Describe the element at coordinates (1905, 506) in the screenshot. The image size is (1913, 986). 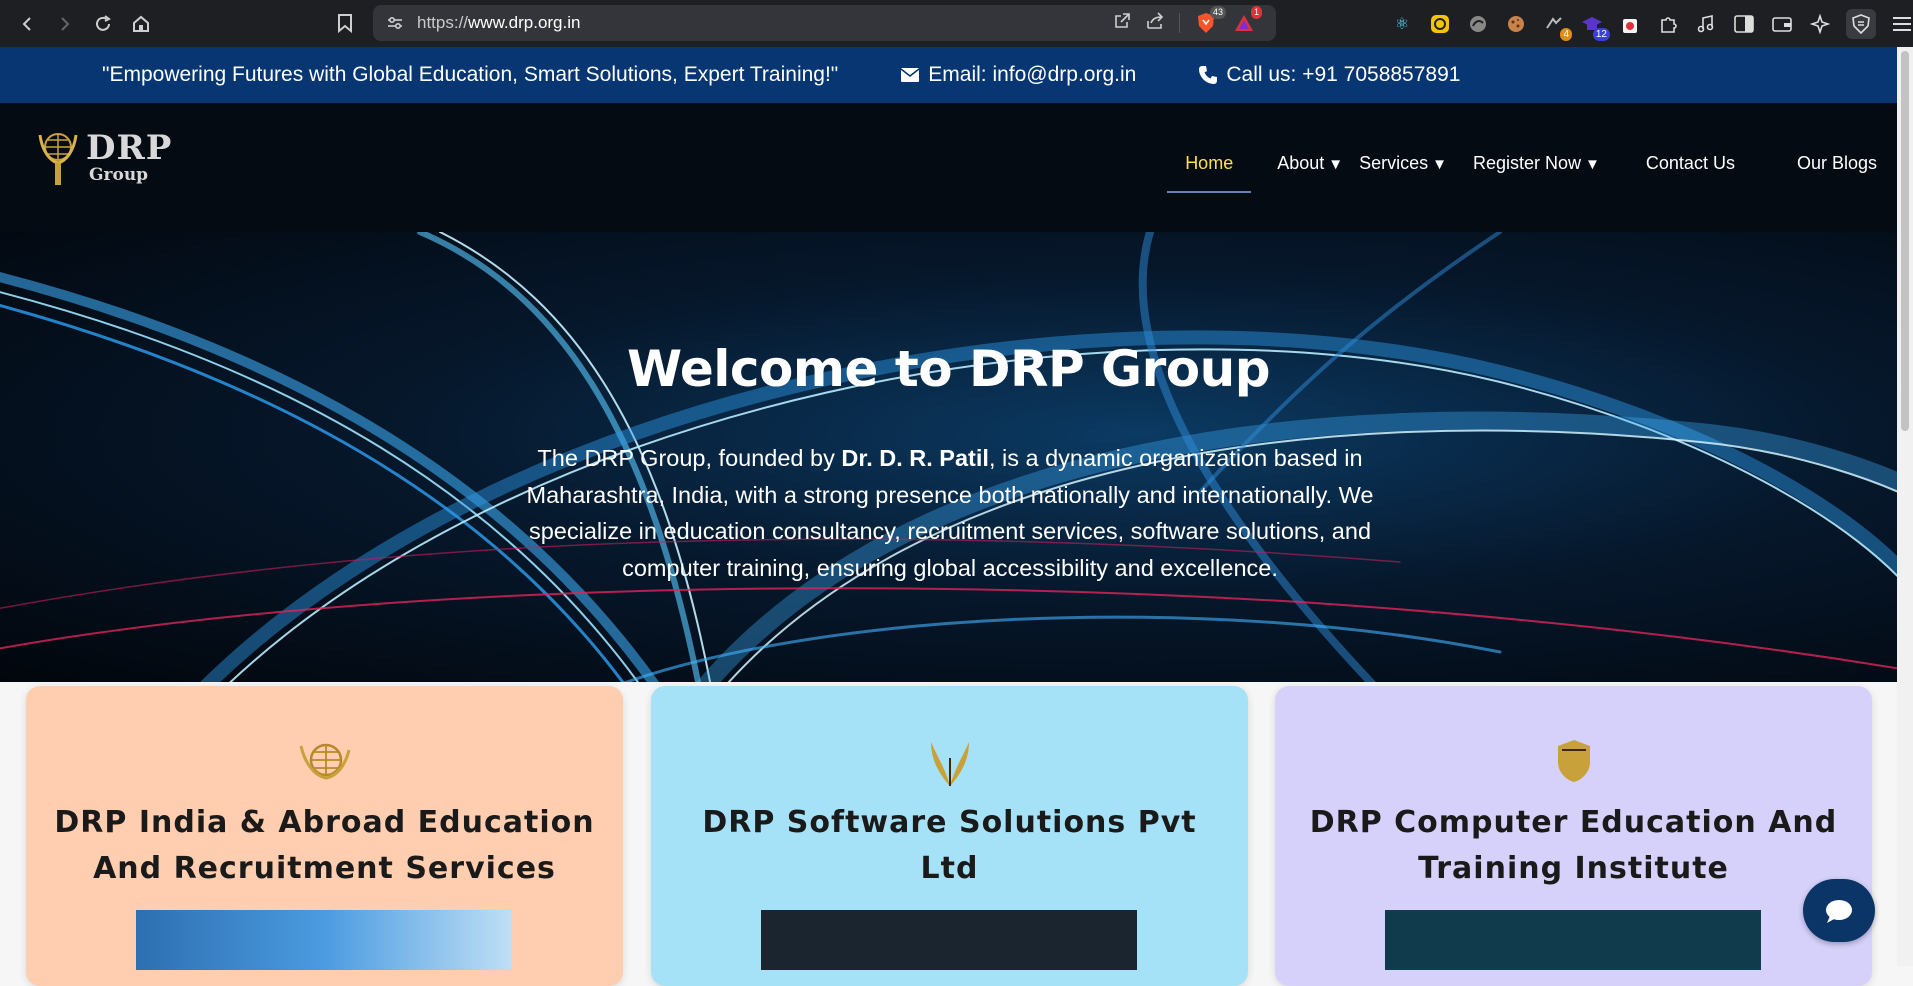
I see `page-scrollbar` at that location.